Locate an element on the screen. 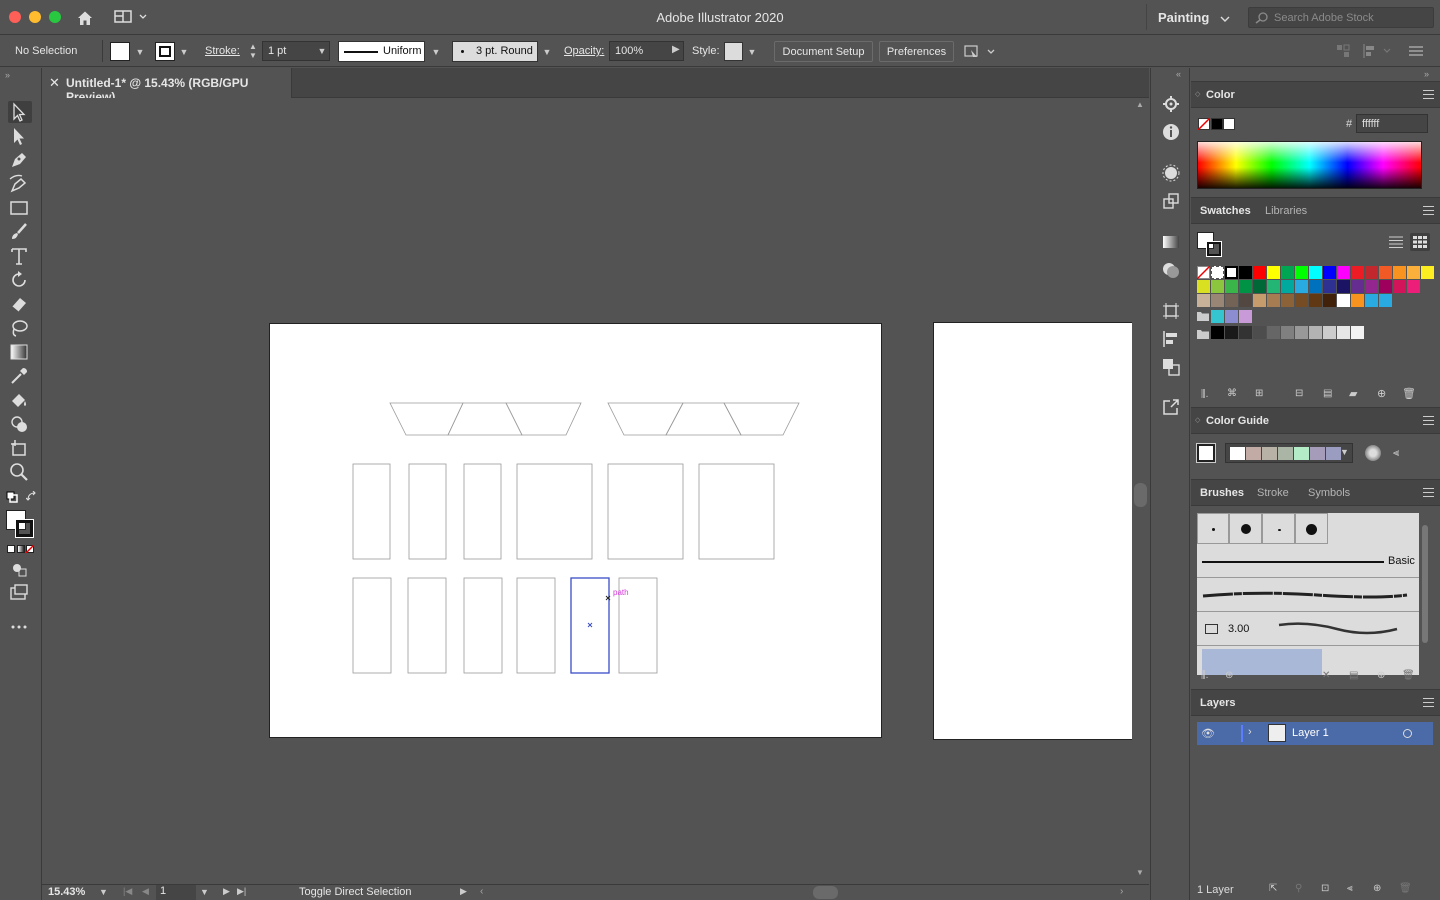 The width and height of the screenshot is (1440, 900). panel-options-icon: ◇ is located at coordinates (1197, 420).